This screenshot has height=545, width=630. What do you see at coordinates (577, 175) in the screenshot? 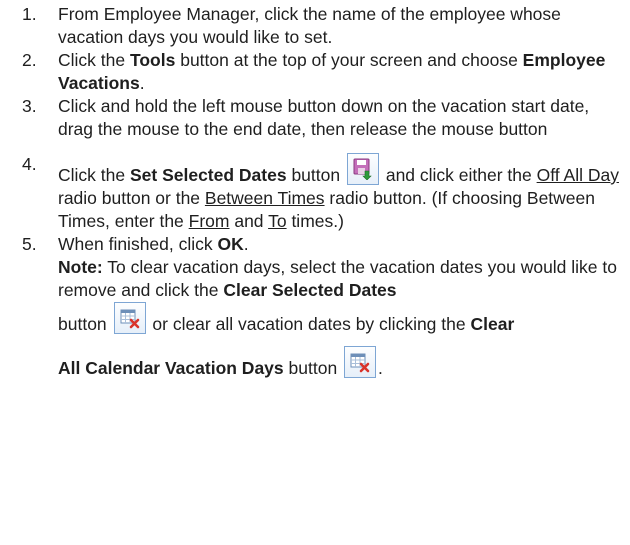
I see `off-all-day-label: Off All Day` at bounding box center [577, 175].